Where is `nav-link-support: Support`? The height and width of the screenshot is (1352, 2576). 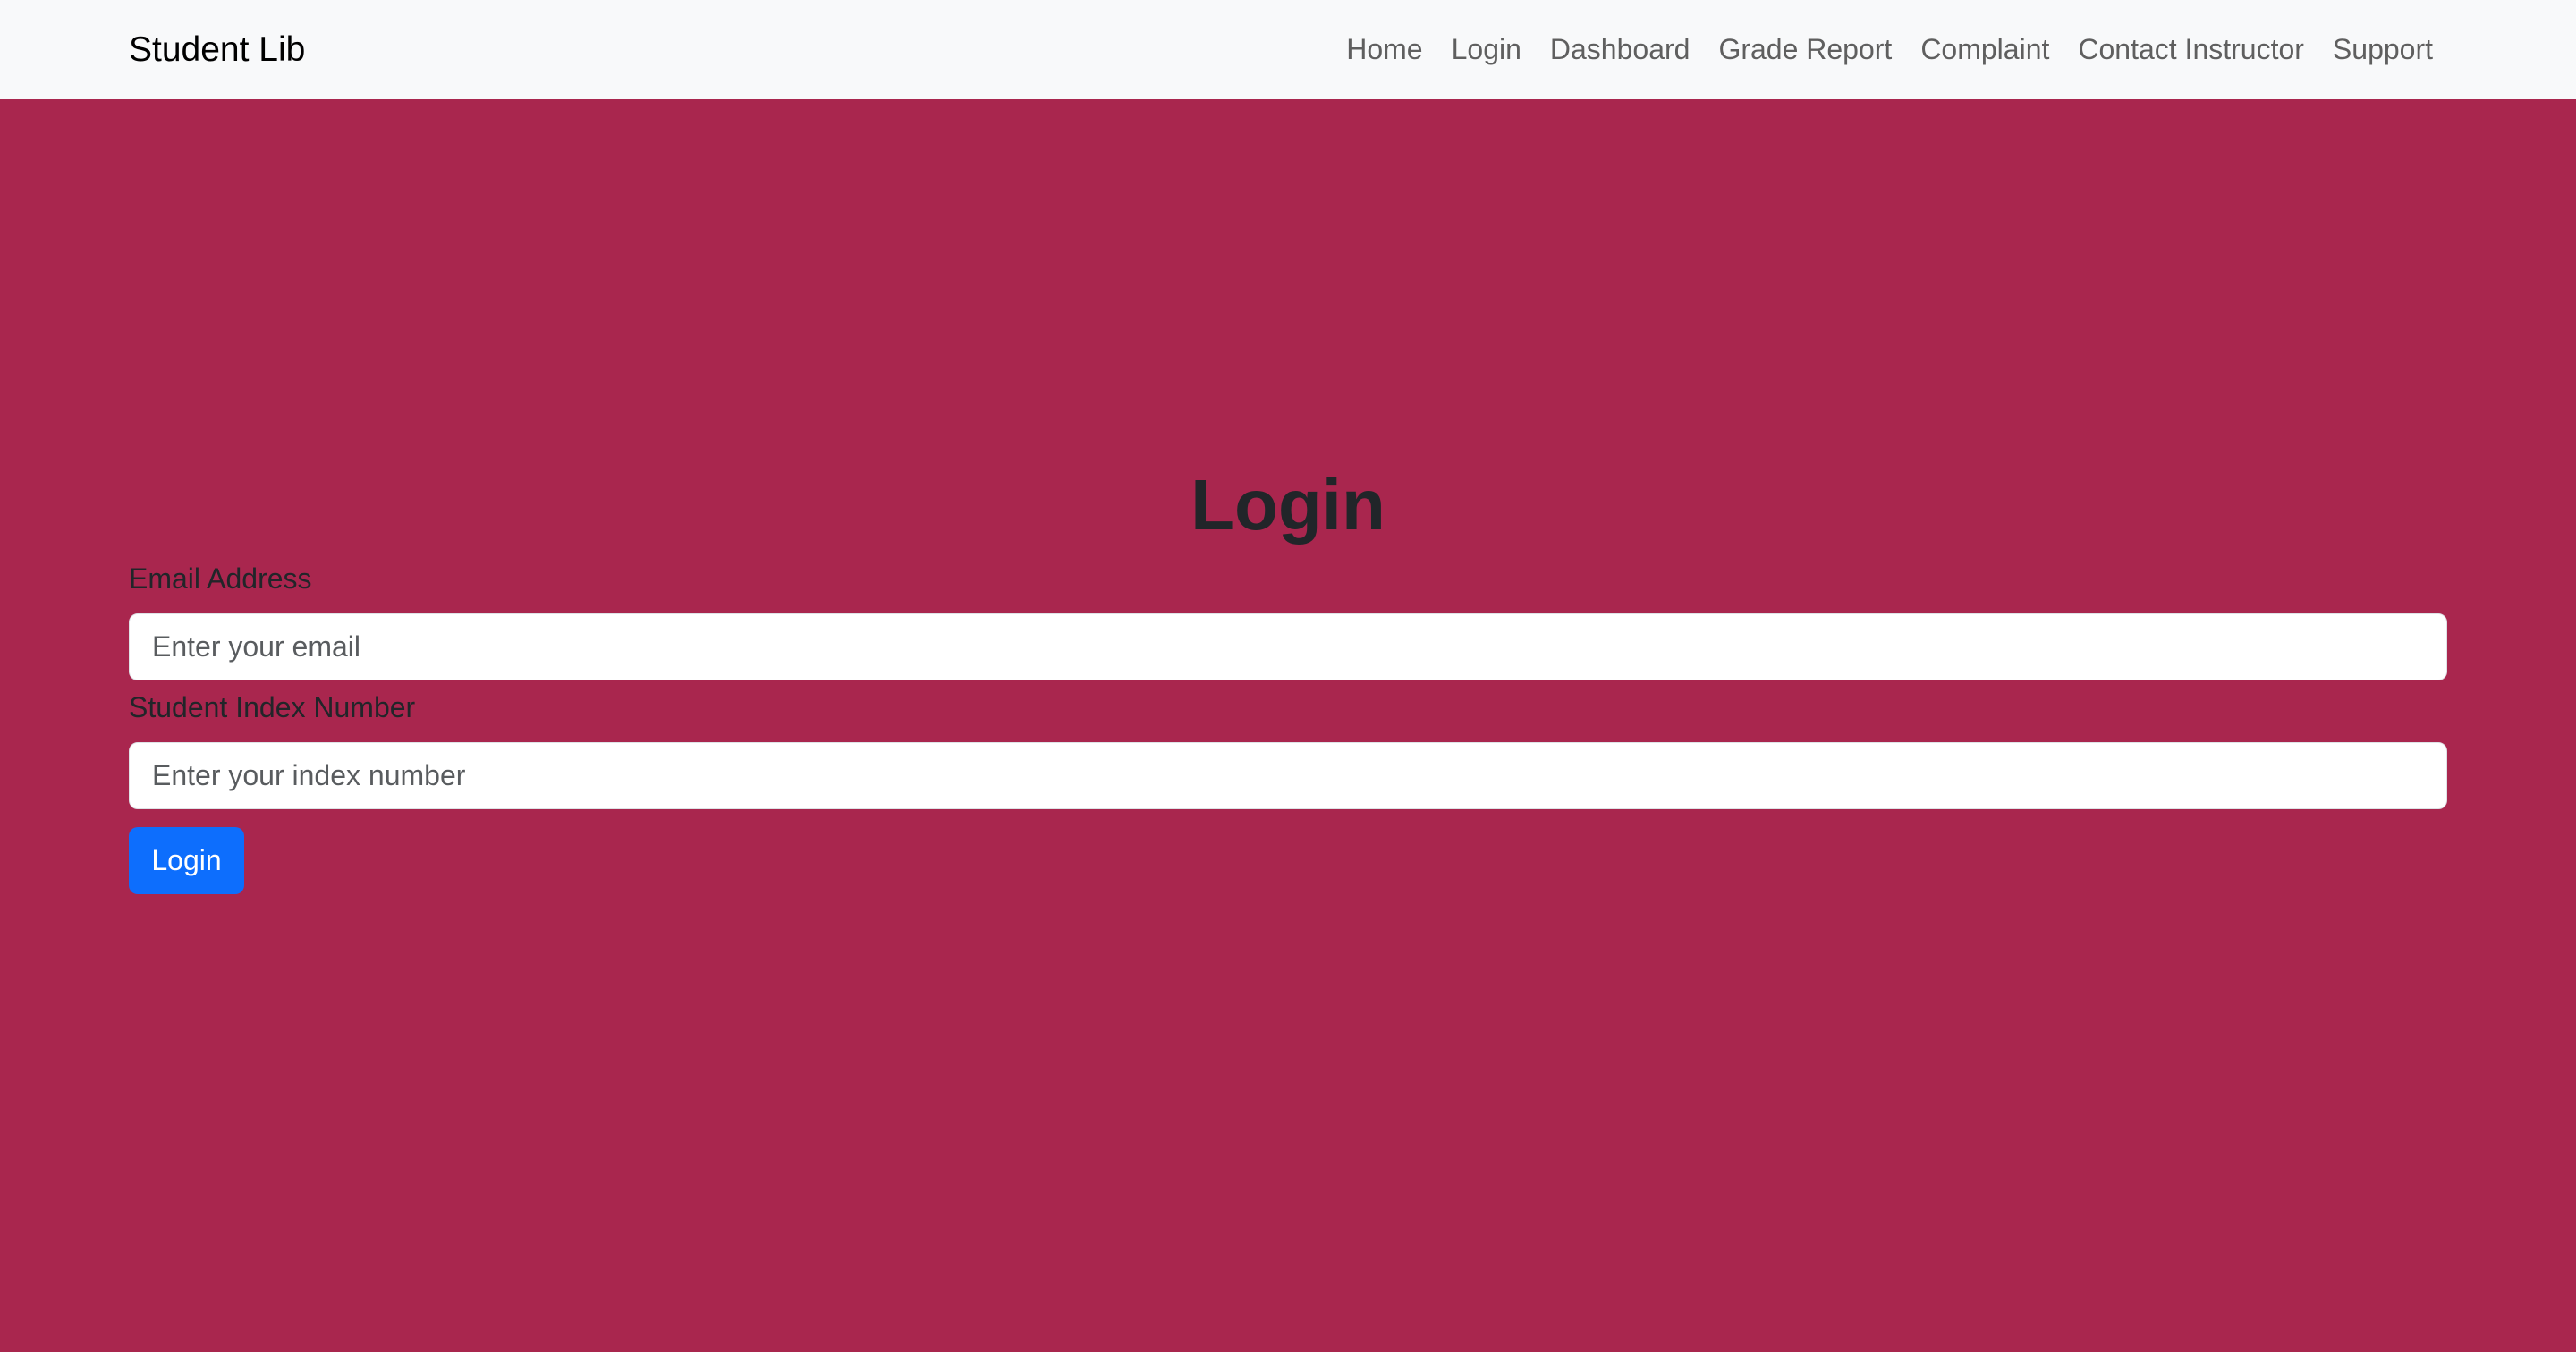 nav-link-support: Support is located at coordinates (2382, 49).